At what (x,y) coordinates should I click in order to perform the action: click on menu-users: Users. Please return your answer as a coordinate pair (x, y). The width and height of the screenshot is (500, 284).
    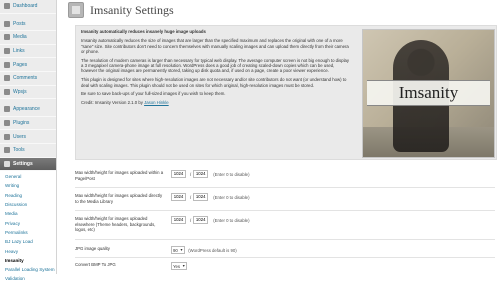
    Looking at the image, I should click on (28, 137).